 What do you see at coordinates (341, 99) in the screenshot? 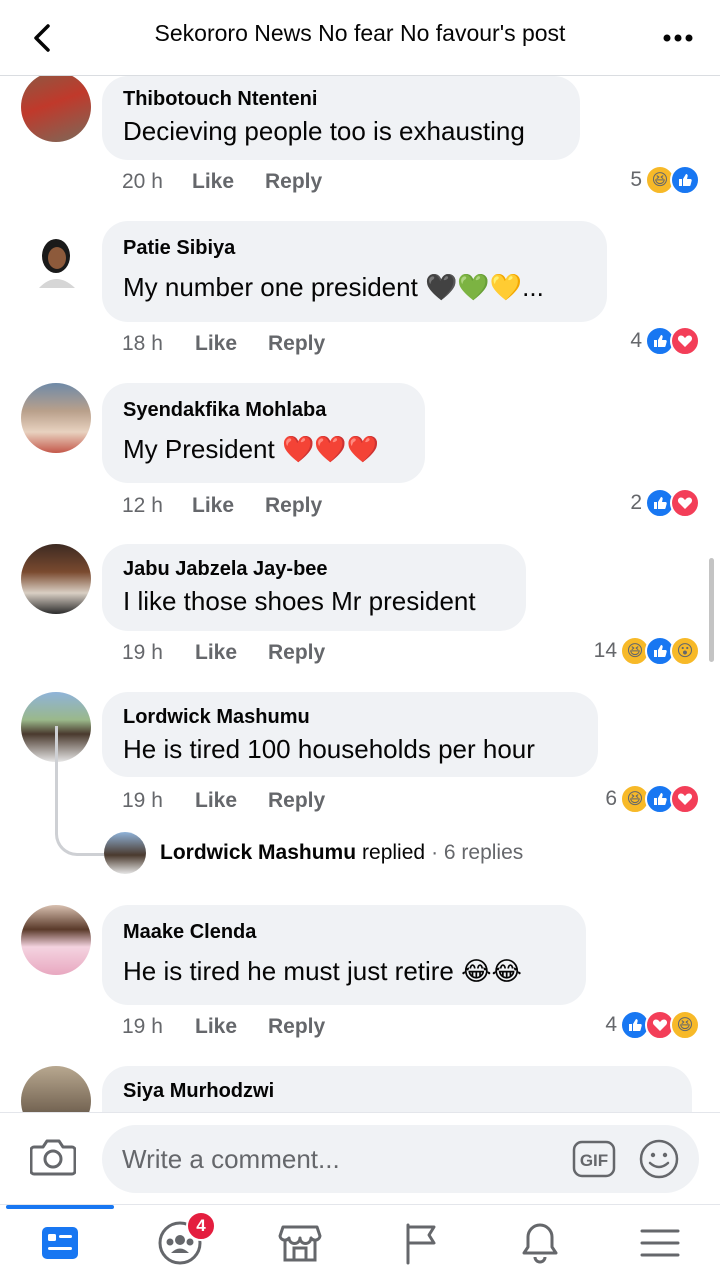
I see `comment-author: Thibotouch Ntenteni` at bounding box center [341, 99].